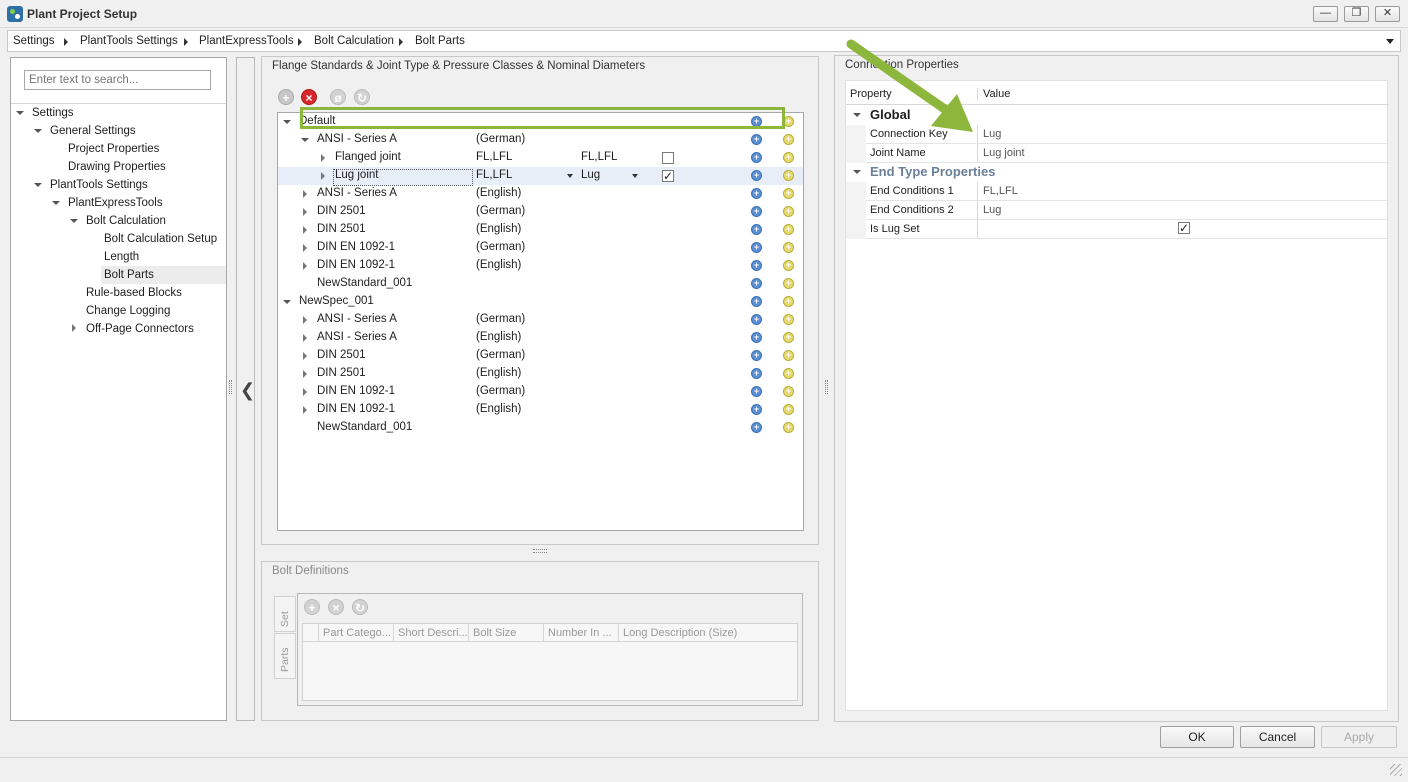 The height and width of the screenshot is (782, 1408). Describe the element at coordinates (540, 176) in the screenshot. I see `tree-row-selected: Lug joint FL,LFL Lug ✓ + +` at that location.